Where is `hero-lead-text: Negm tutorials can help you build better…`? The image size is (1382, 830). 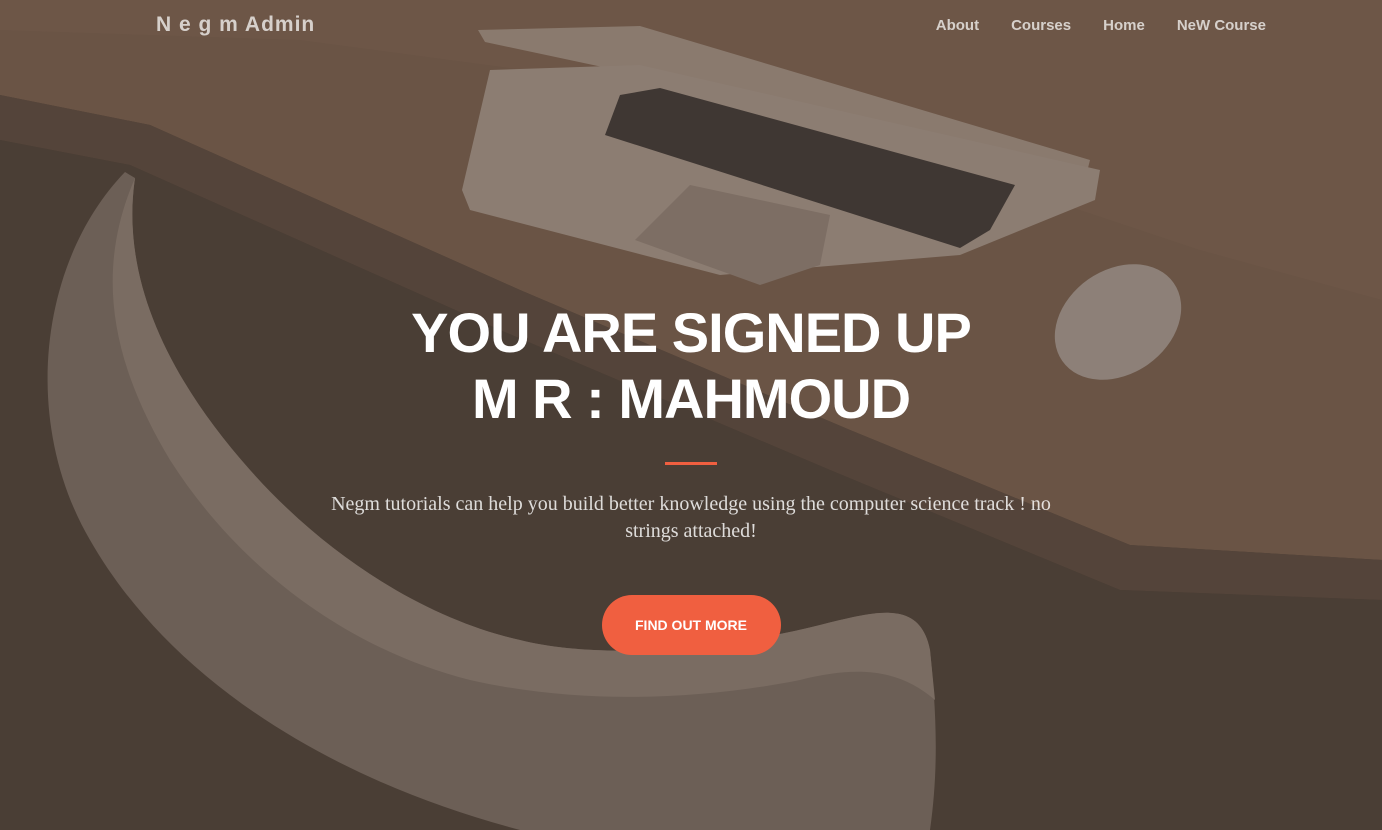
hero-lead-text: Negm tutorials can help you build better… is located at coordinates (691, 517).